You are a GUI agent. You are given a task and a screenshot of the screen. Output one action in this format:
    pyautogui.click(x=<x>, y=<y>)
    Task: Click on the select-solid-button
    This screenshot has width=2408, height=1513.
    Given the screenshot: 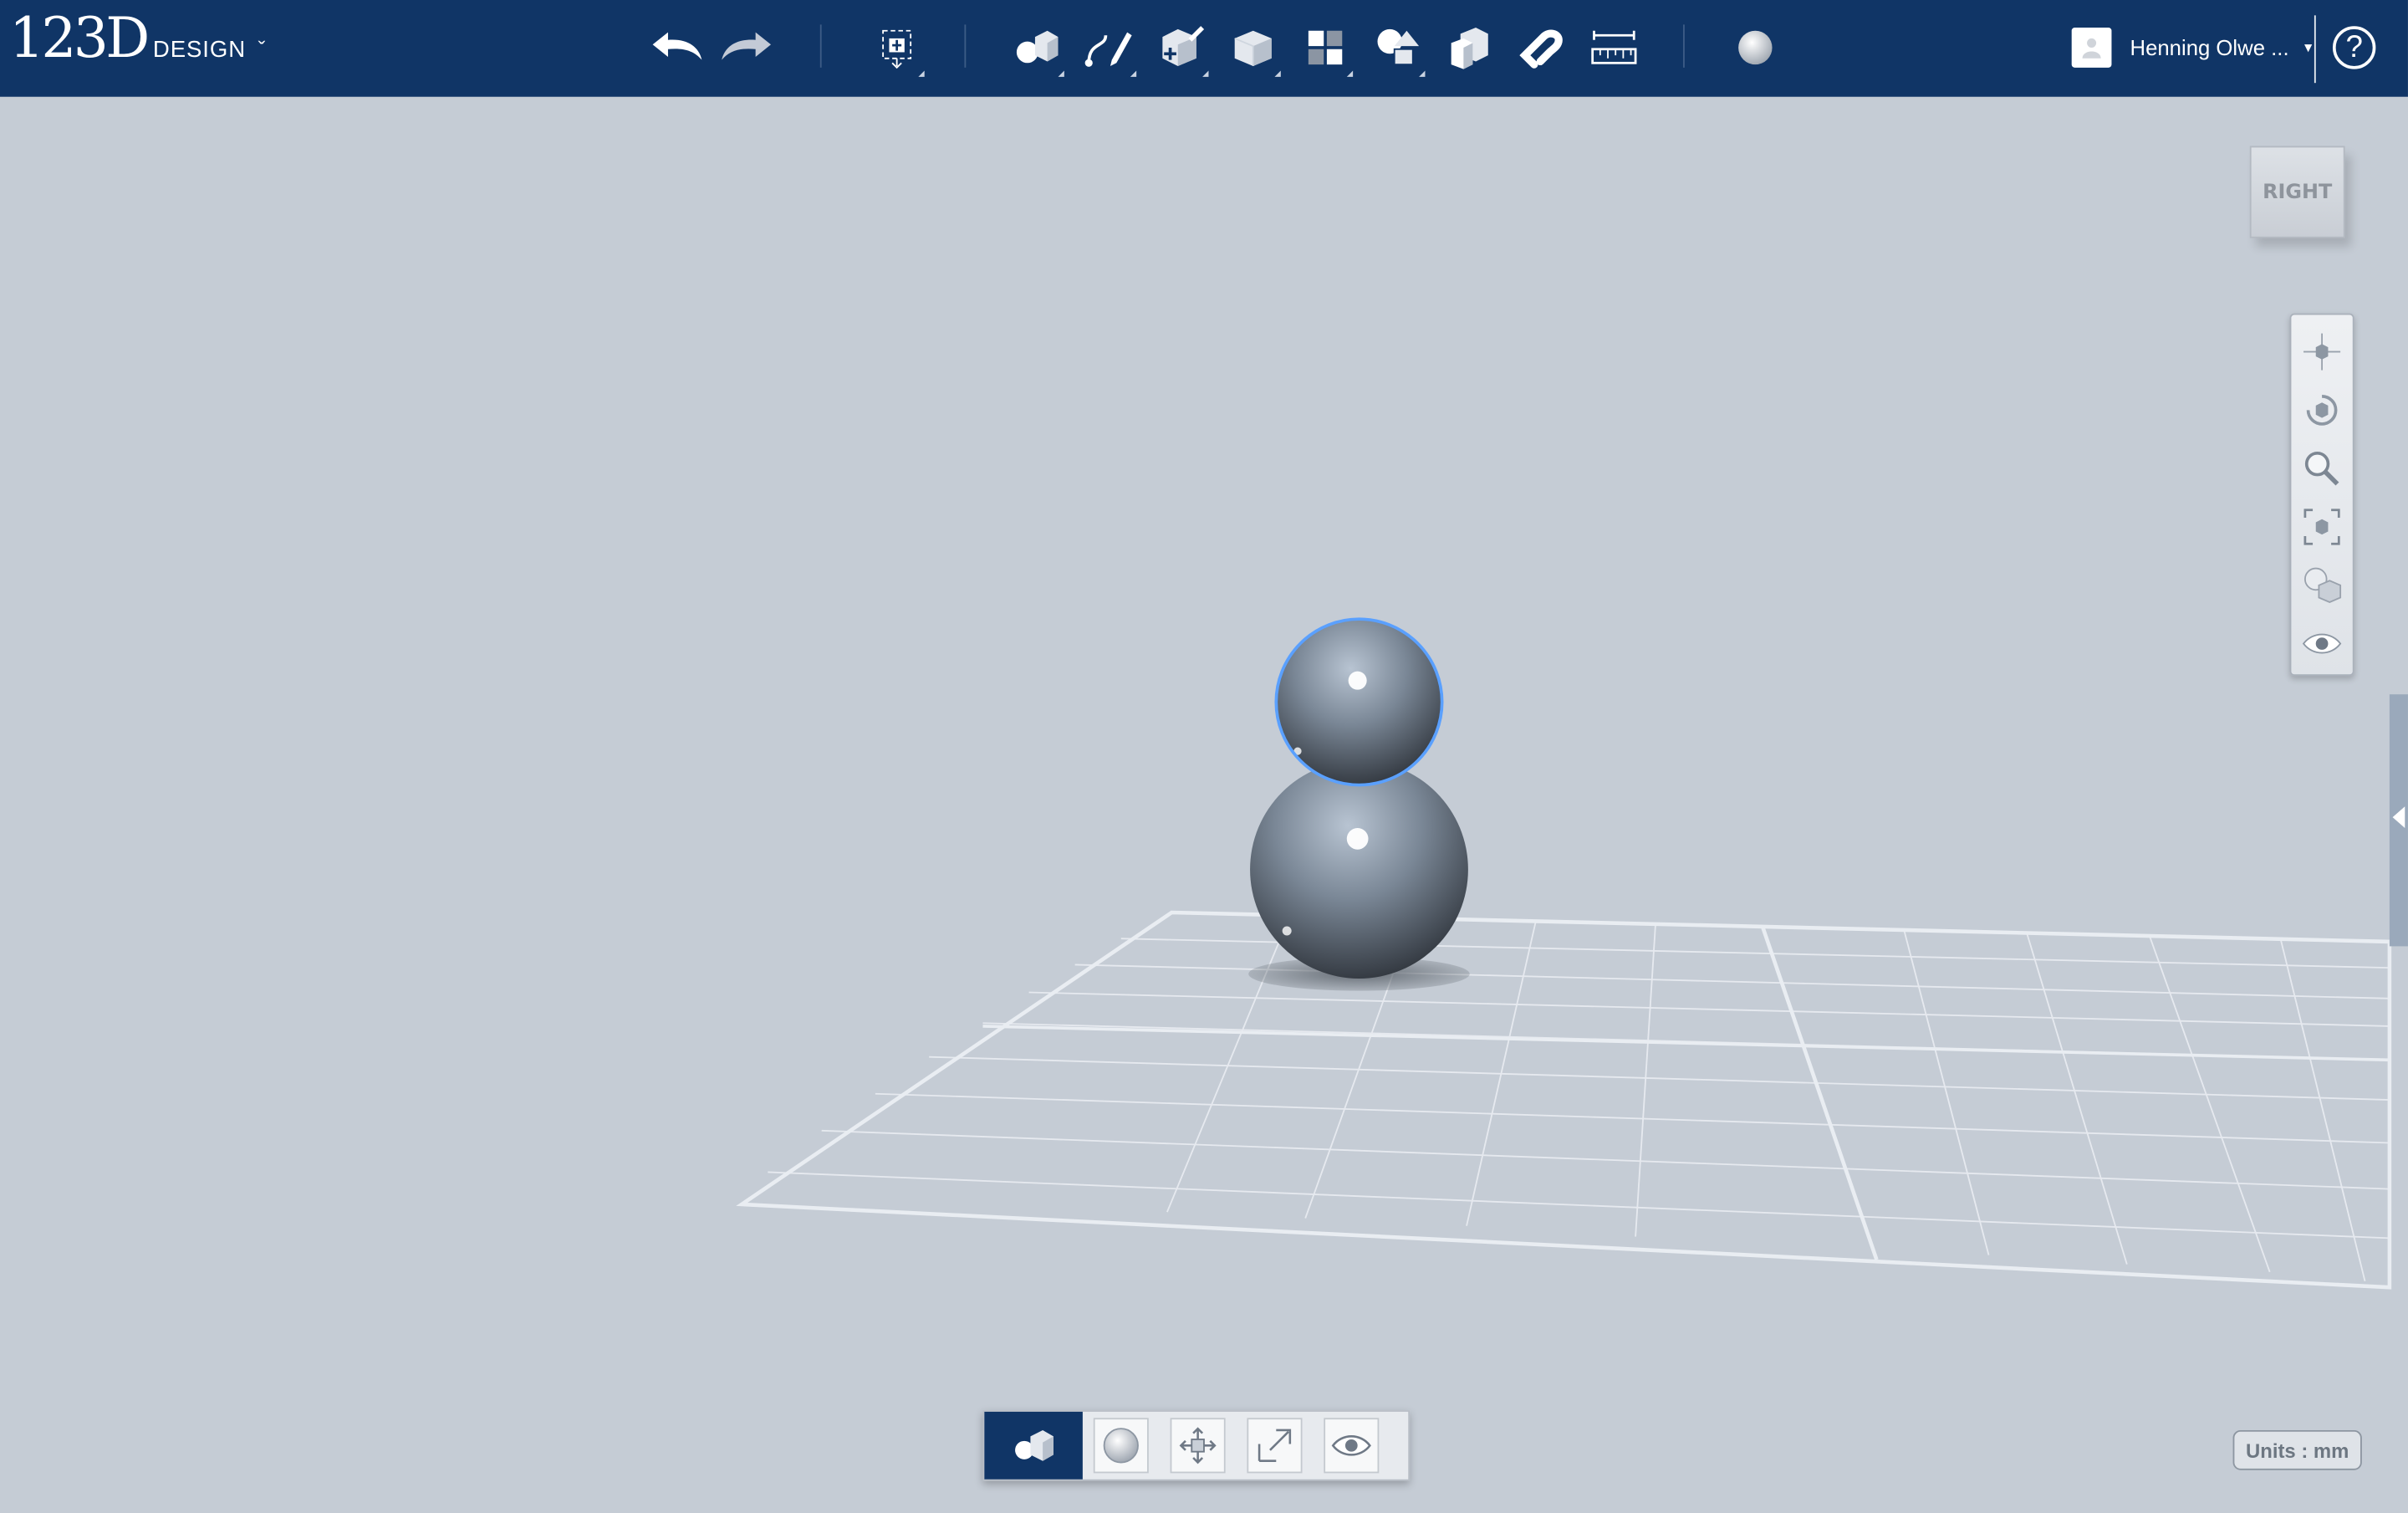 What is the action you would take?
    pyautogui.click(x=1033, y=1445)
    